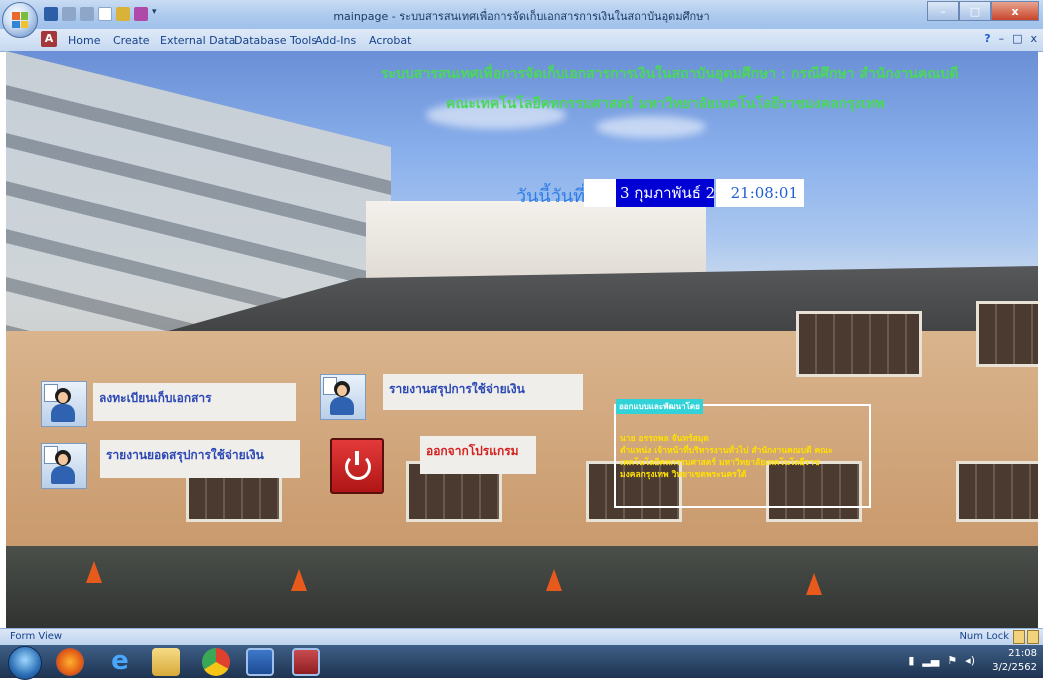  What do you see at coordinates (970, 660) in the screenshot?
I see `volume-icon: ◂)` at bounding box center [970, 660].